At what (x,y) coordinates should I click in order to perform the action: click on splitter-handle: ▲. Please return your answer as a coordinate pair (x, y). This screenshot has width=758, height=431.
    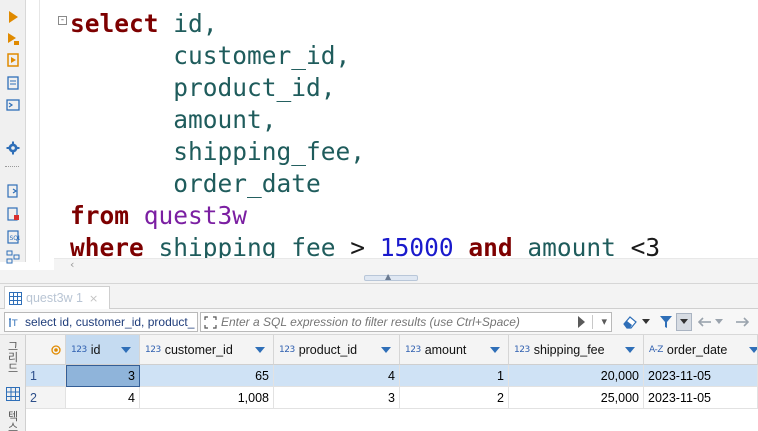
    Looking at the image, I should click on (391, 276).